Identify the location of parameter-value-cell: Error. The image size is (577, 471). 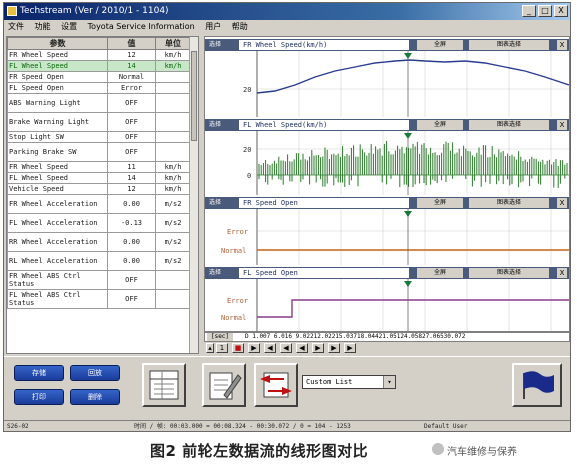
(131, 88).